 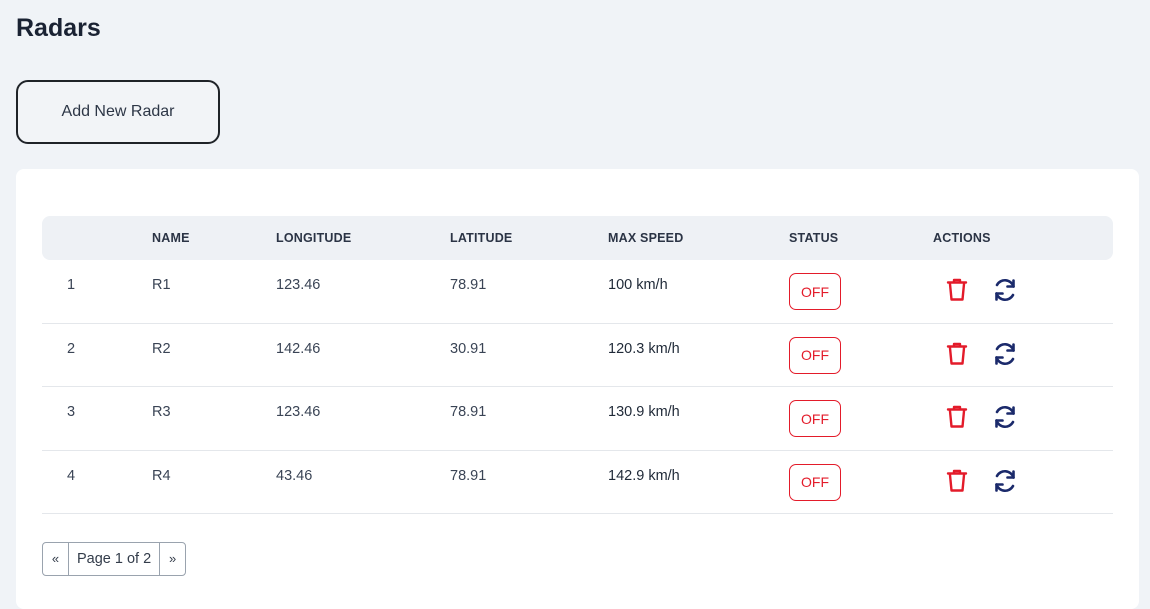 What do you see at coordinates (118, 112) in the screenshot?
I see `add-new-radar-button: Add New Radar` at bounding box center [118, 112].